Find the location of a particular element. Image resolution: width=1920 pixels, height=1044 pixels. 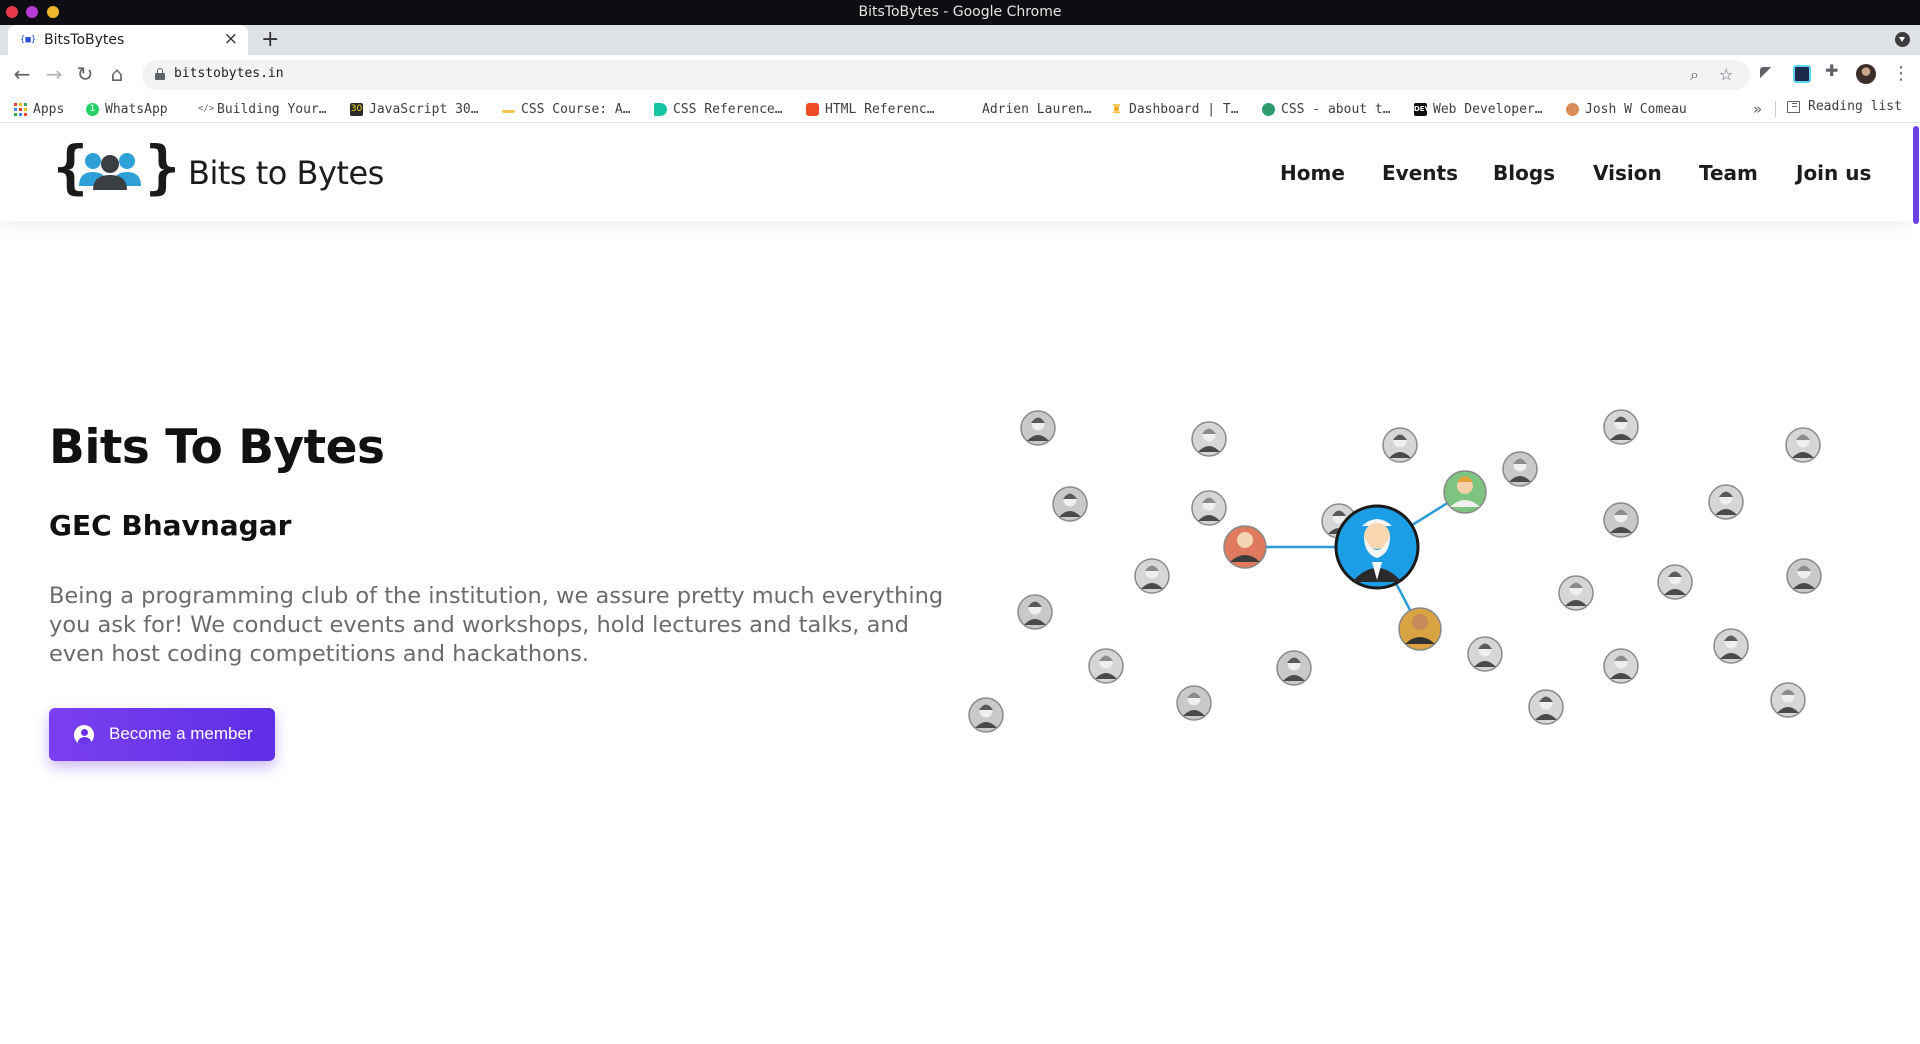

eyedropper-extension-icon is located at coordinates (1767, 74).